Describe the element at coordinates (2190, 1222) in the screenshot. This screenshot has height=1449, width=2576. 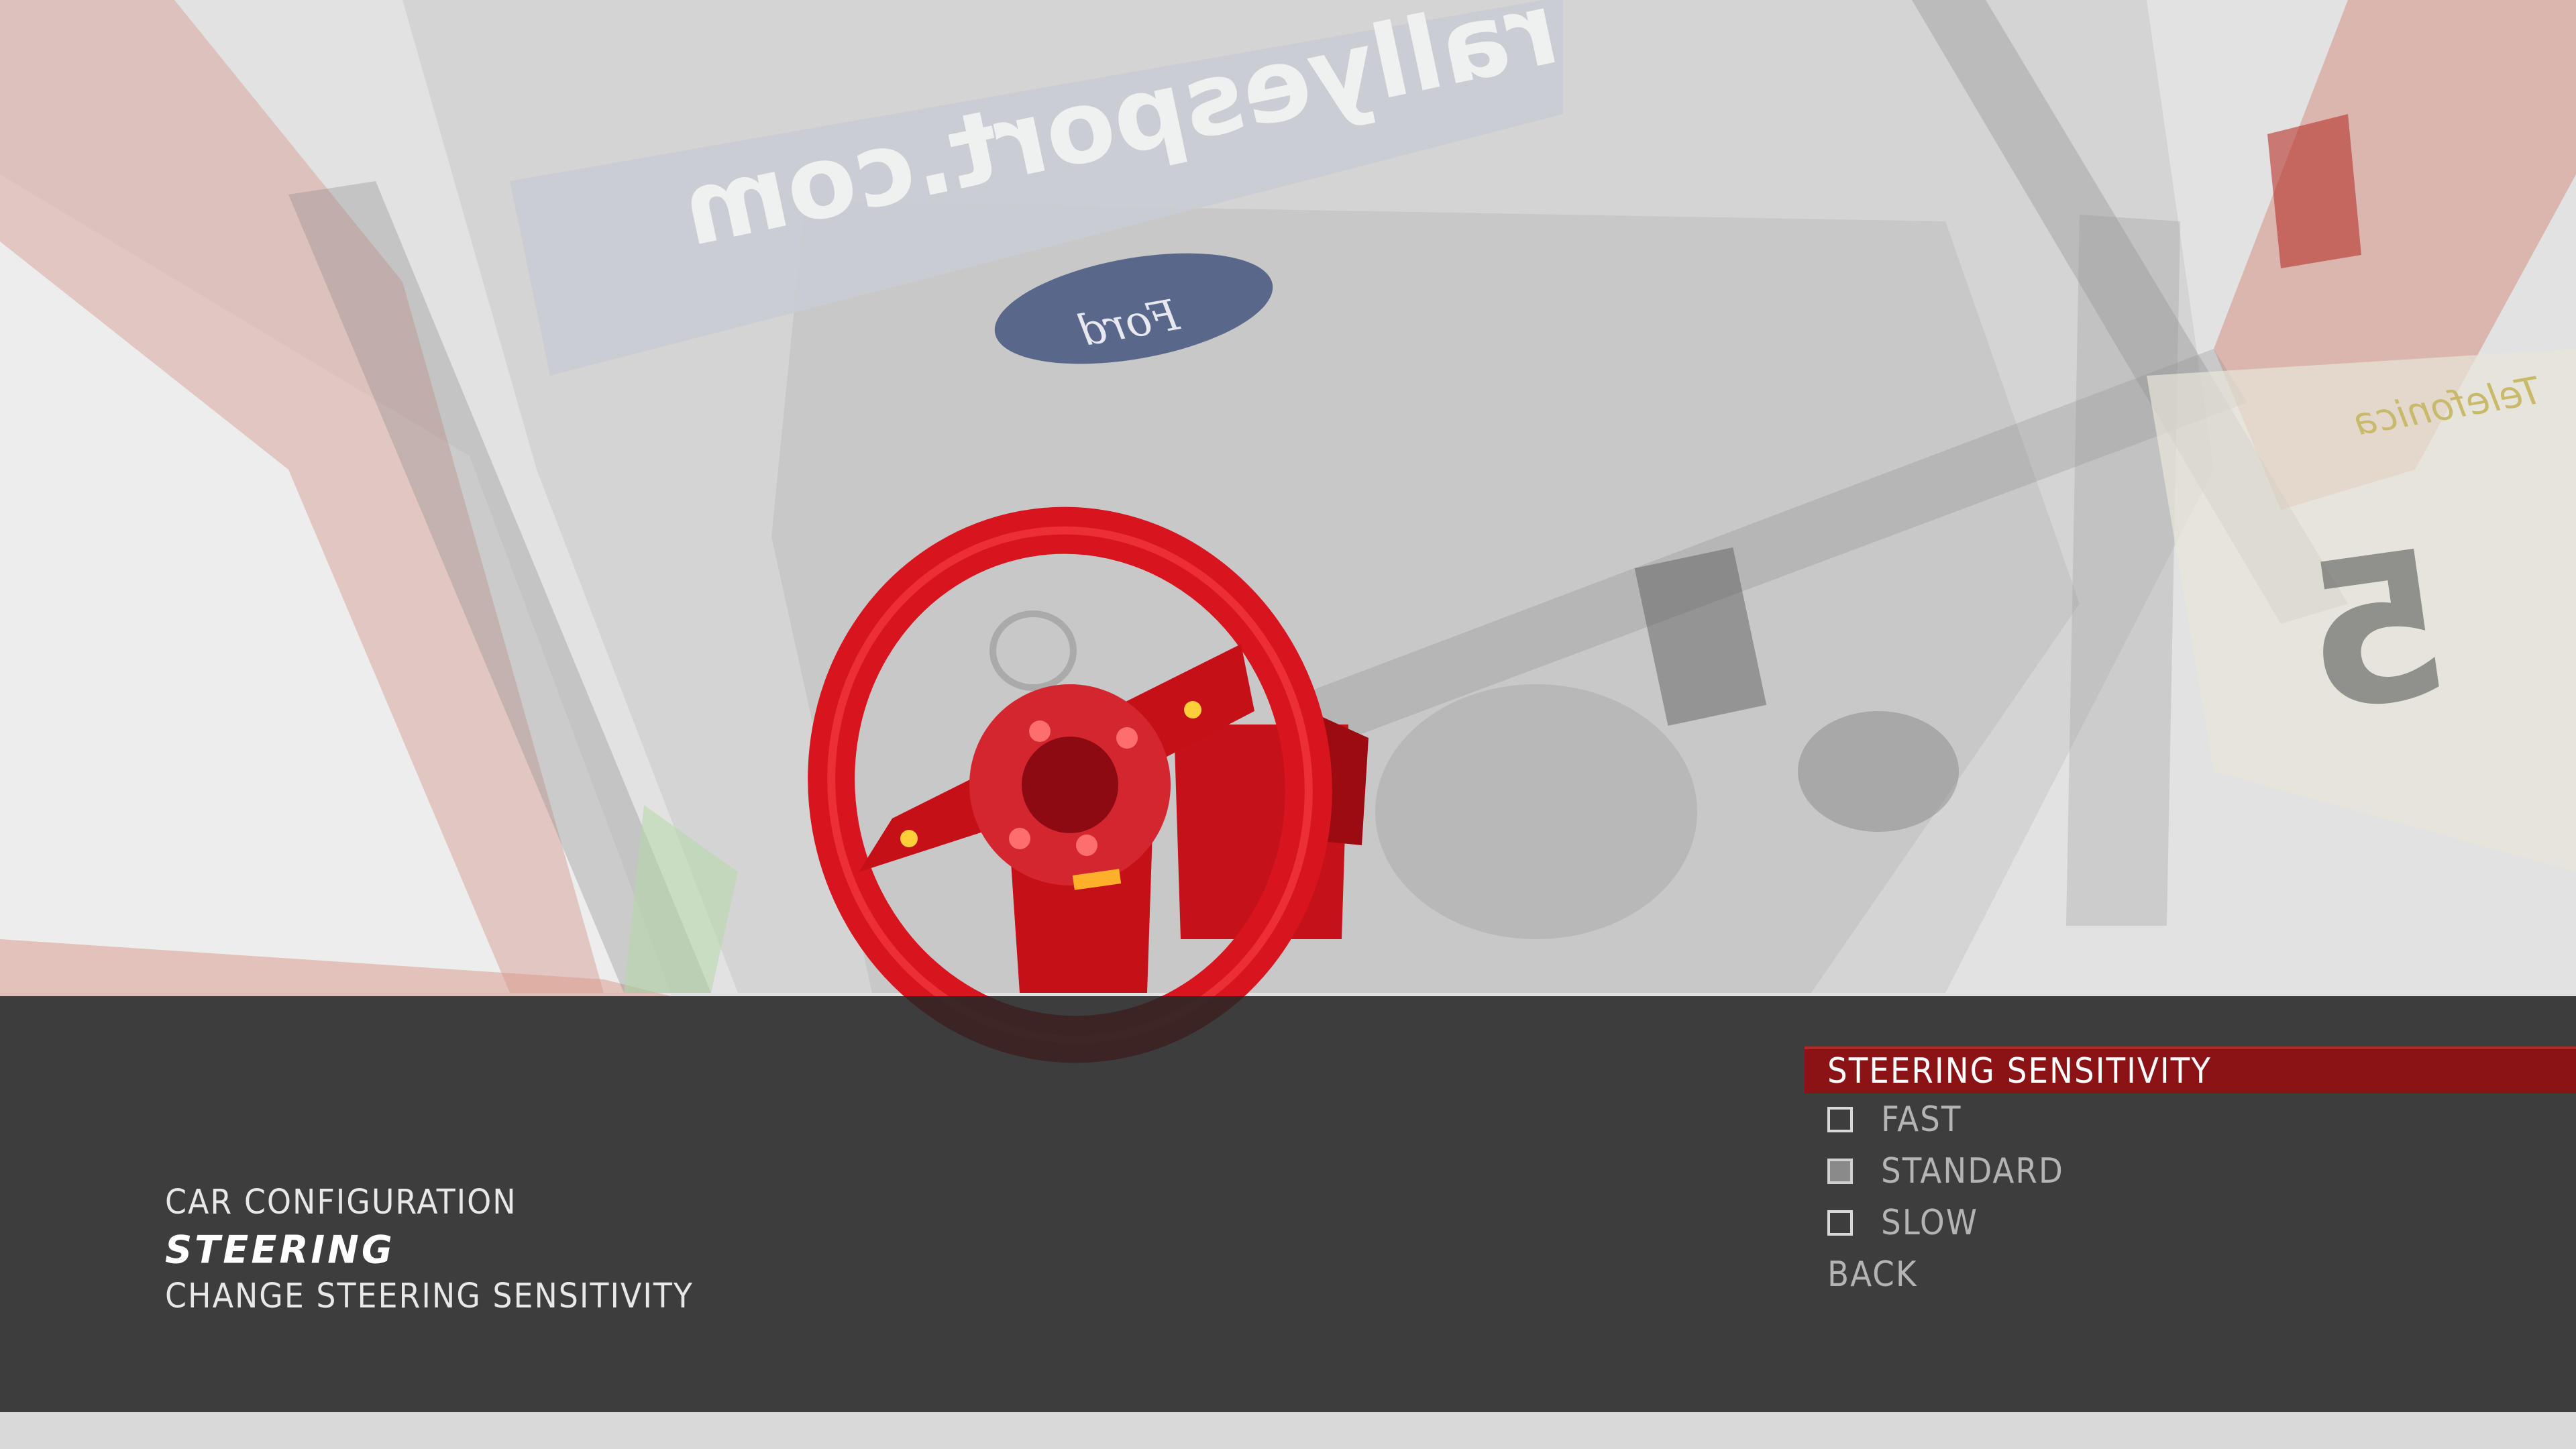
I see `option-slow: SLOW` at that location.